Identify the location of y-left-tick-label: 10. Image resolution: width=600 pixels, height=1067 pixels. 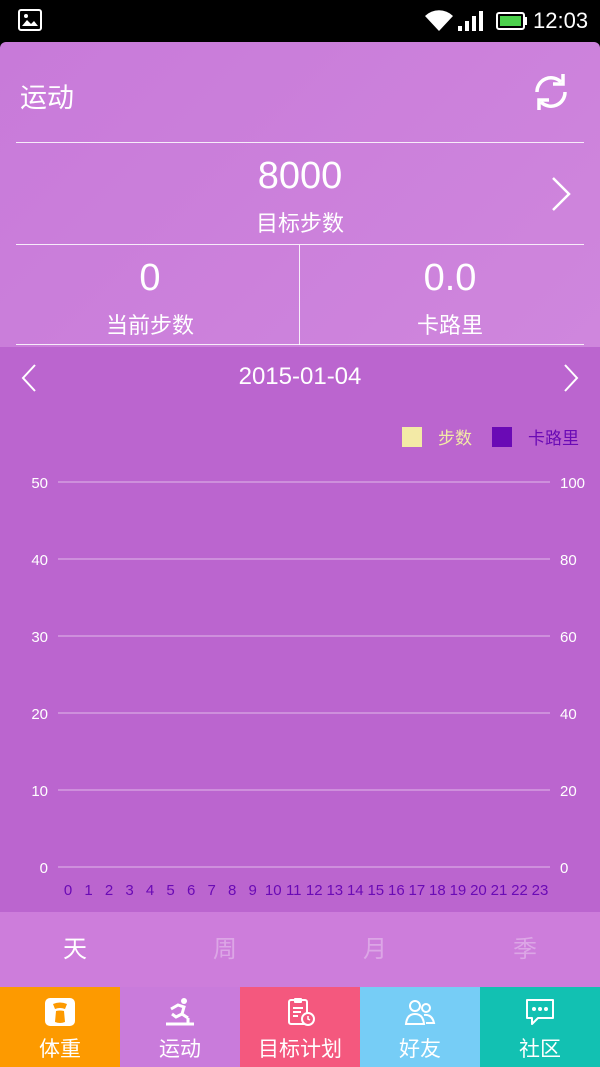
(39, 791).